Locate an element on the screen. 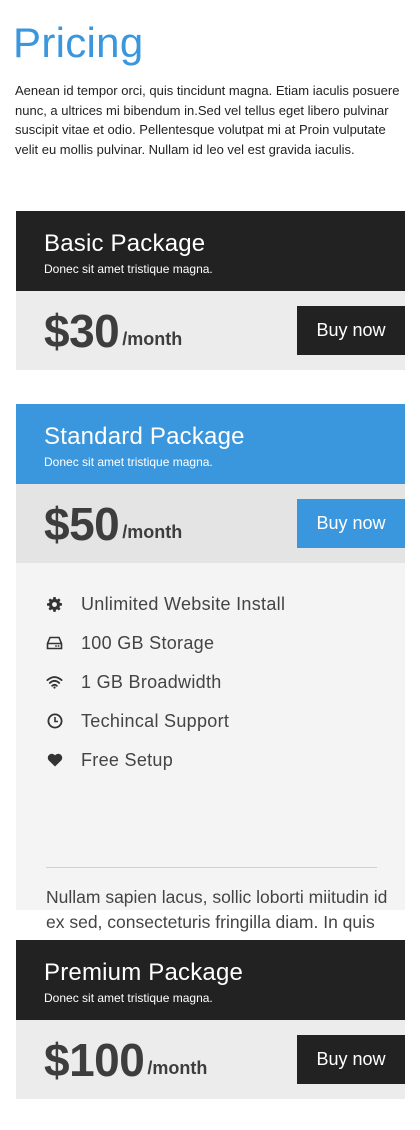 The height and width of the screenshot is (1130, 420). page-title: Pricing is located at coordinates (78, 42).